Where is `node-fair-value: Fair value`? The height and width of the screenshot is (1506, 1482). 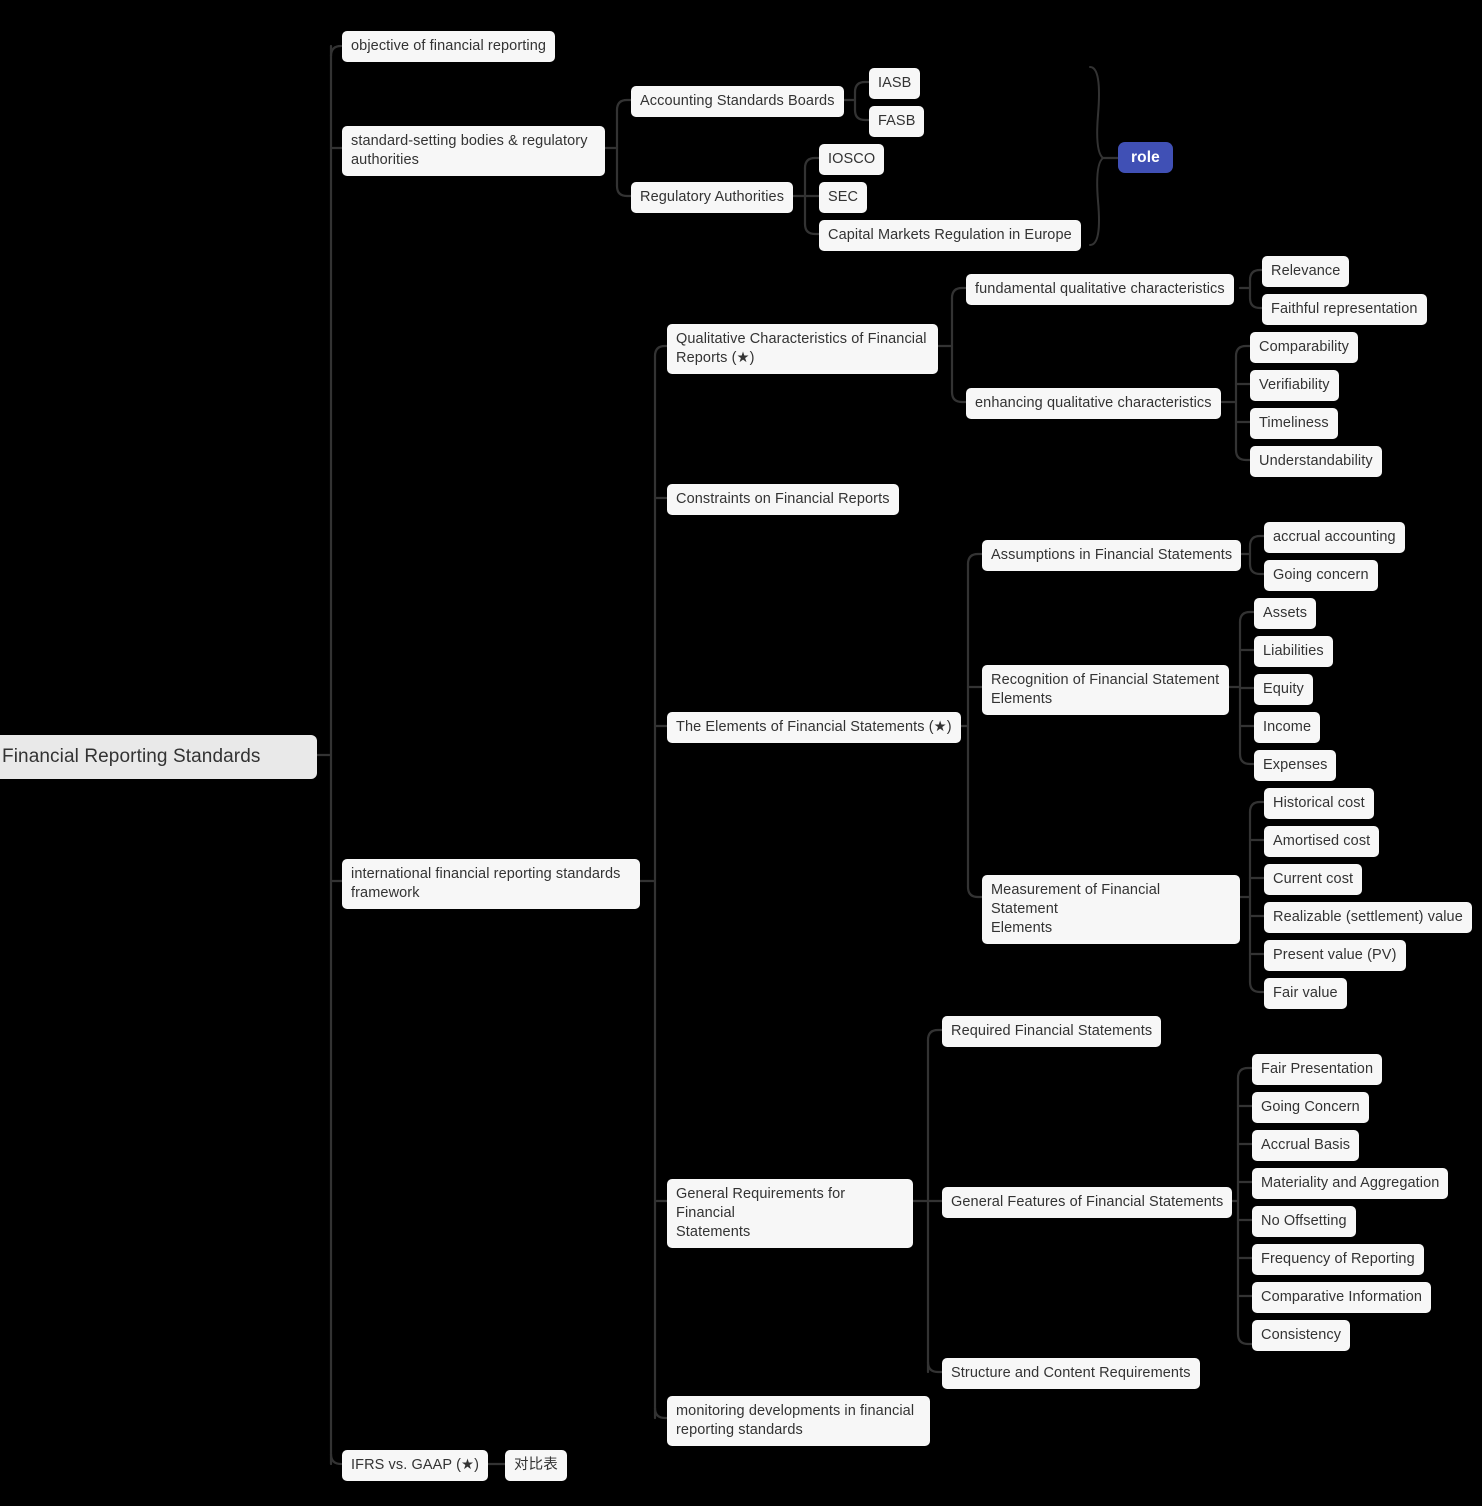
node-fair-value: Fair value is located at coordinates (1305, 993).